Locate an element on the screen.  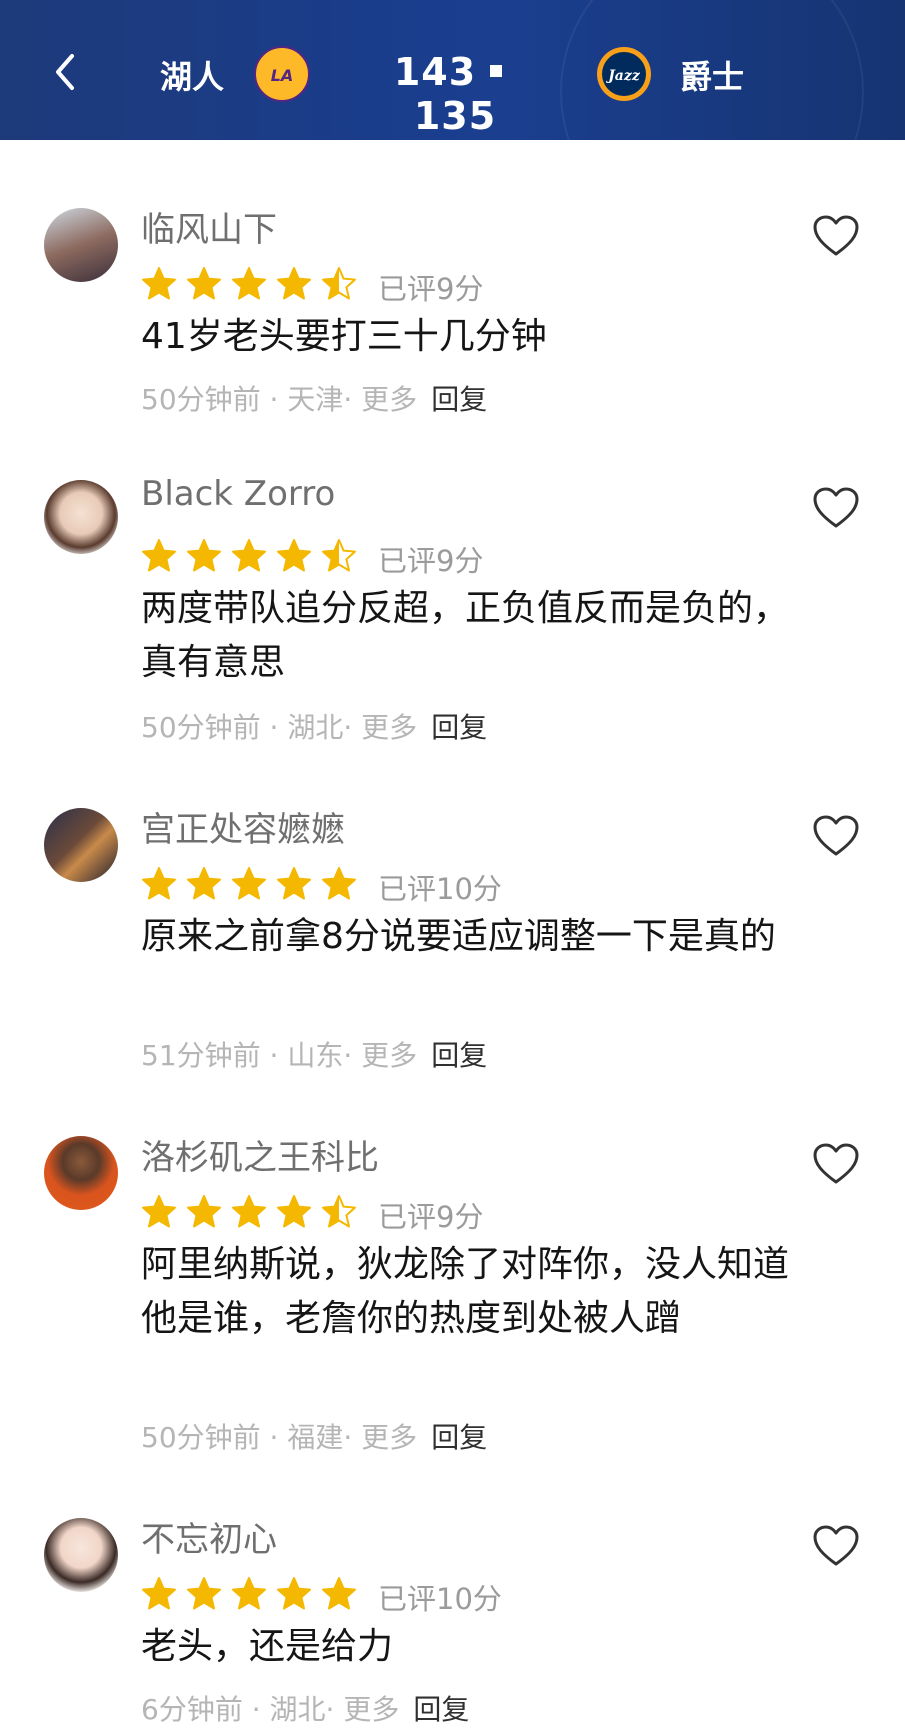
comment-location: 天津 is located at coordinates (315, 399).